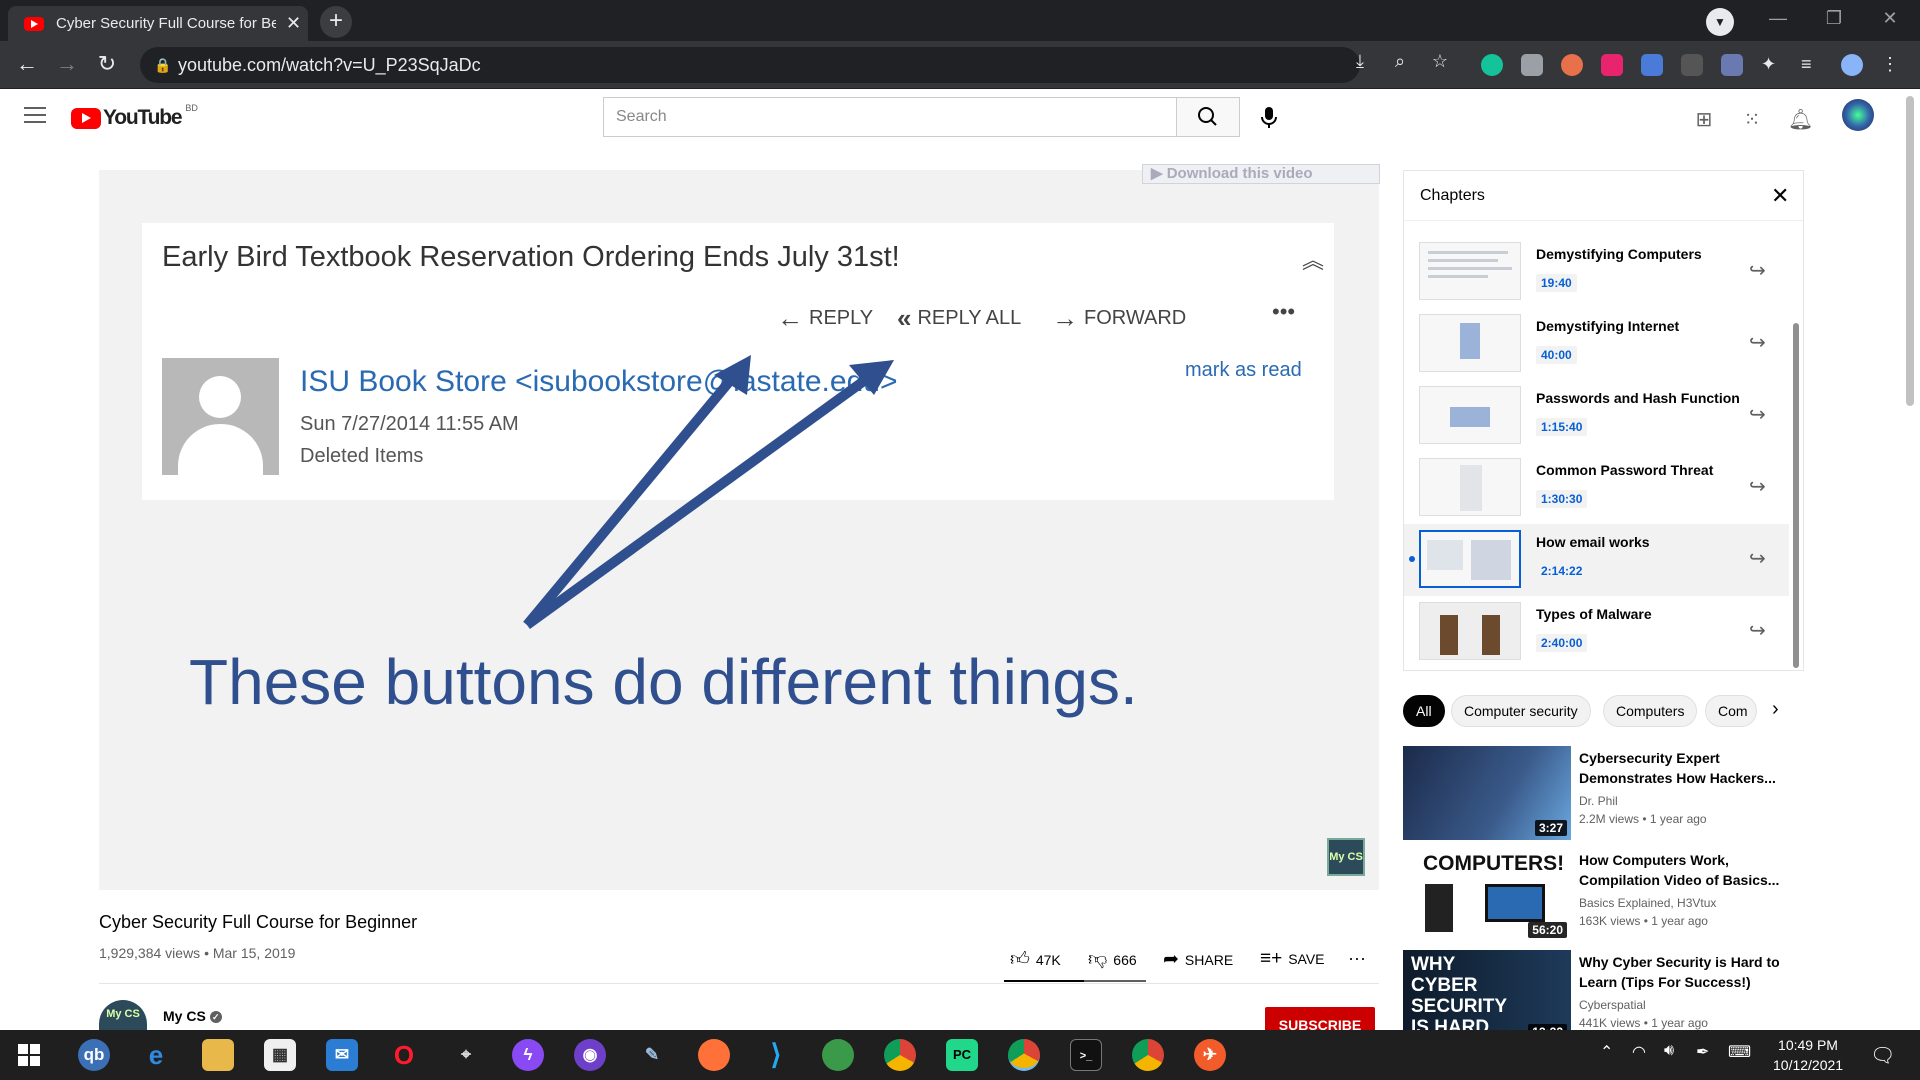 The image size is (1920, 1080). Describe the element at coordinates (714, 1055) in the screenshot. I see `firefox-icon` at that location.